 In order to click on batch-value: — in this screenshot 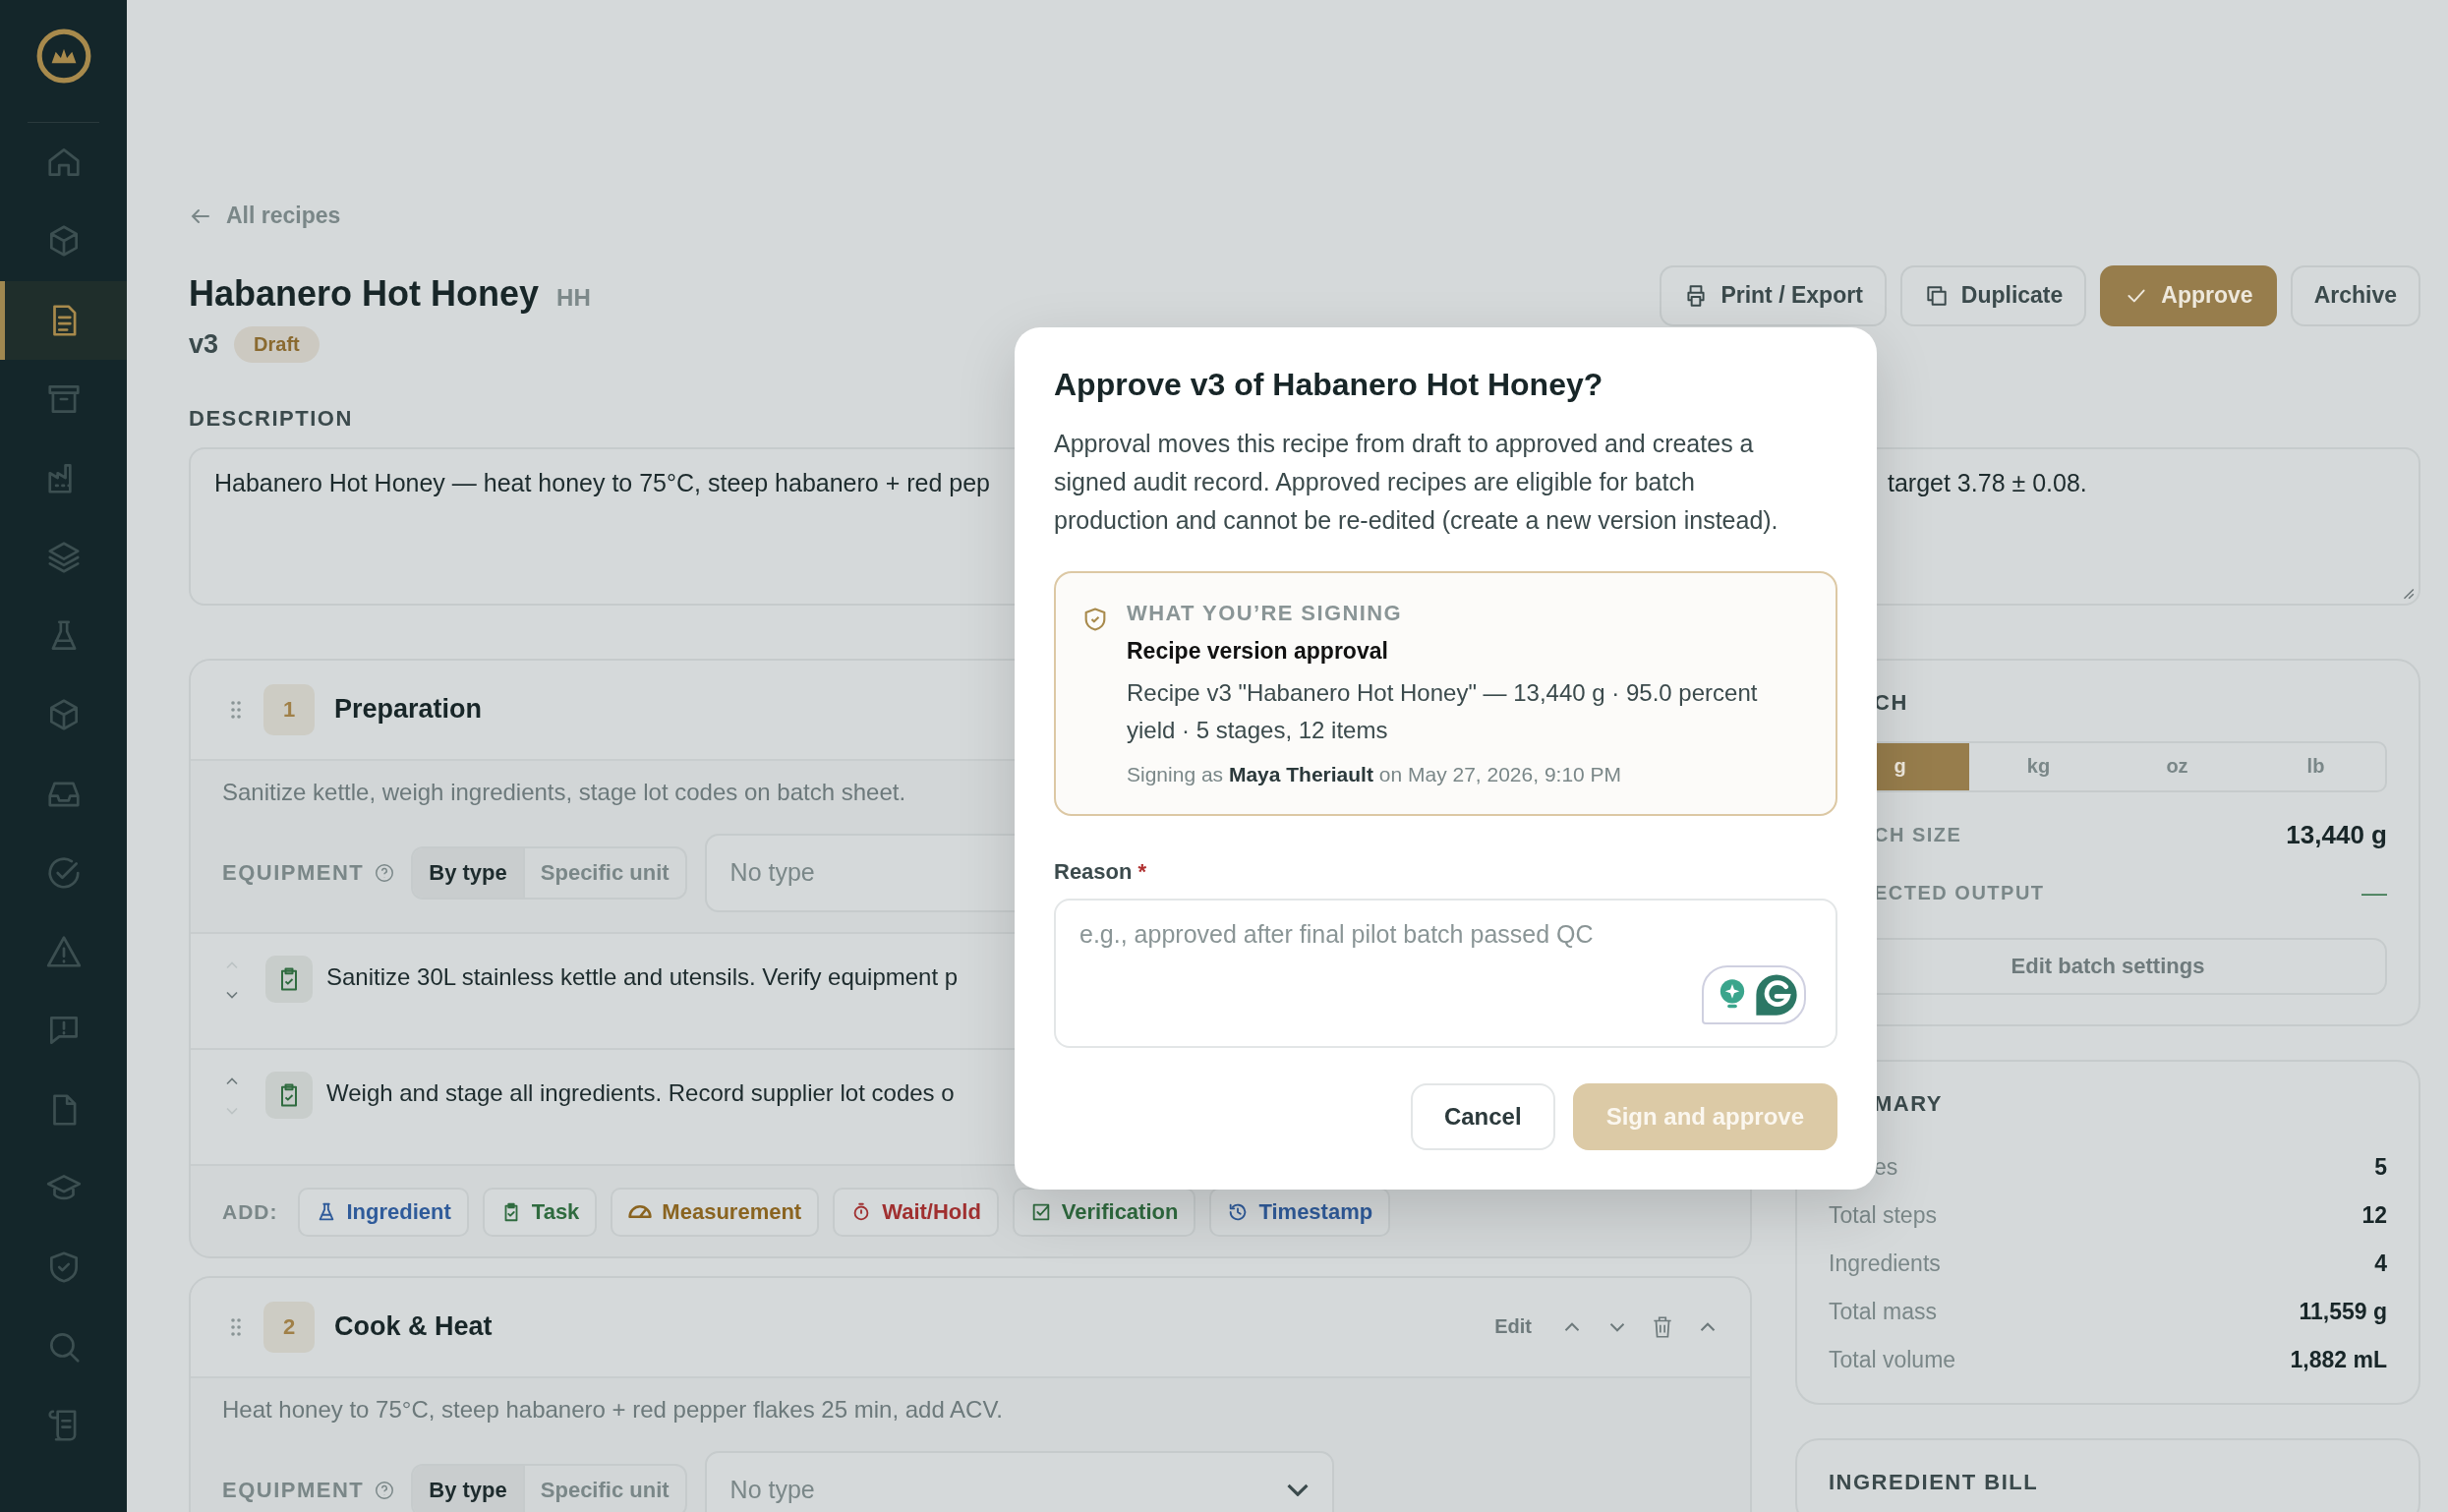, I will do `click(2374, 892)`.